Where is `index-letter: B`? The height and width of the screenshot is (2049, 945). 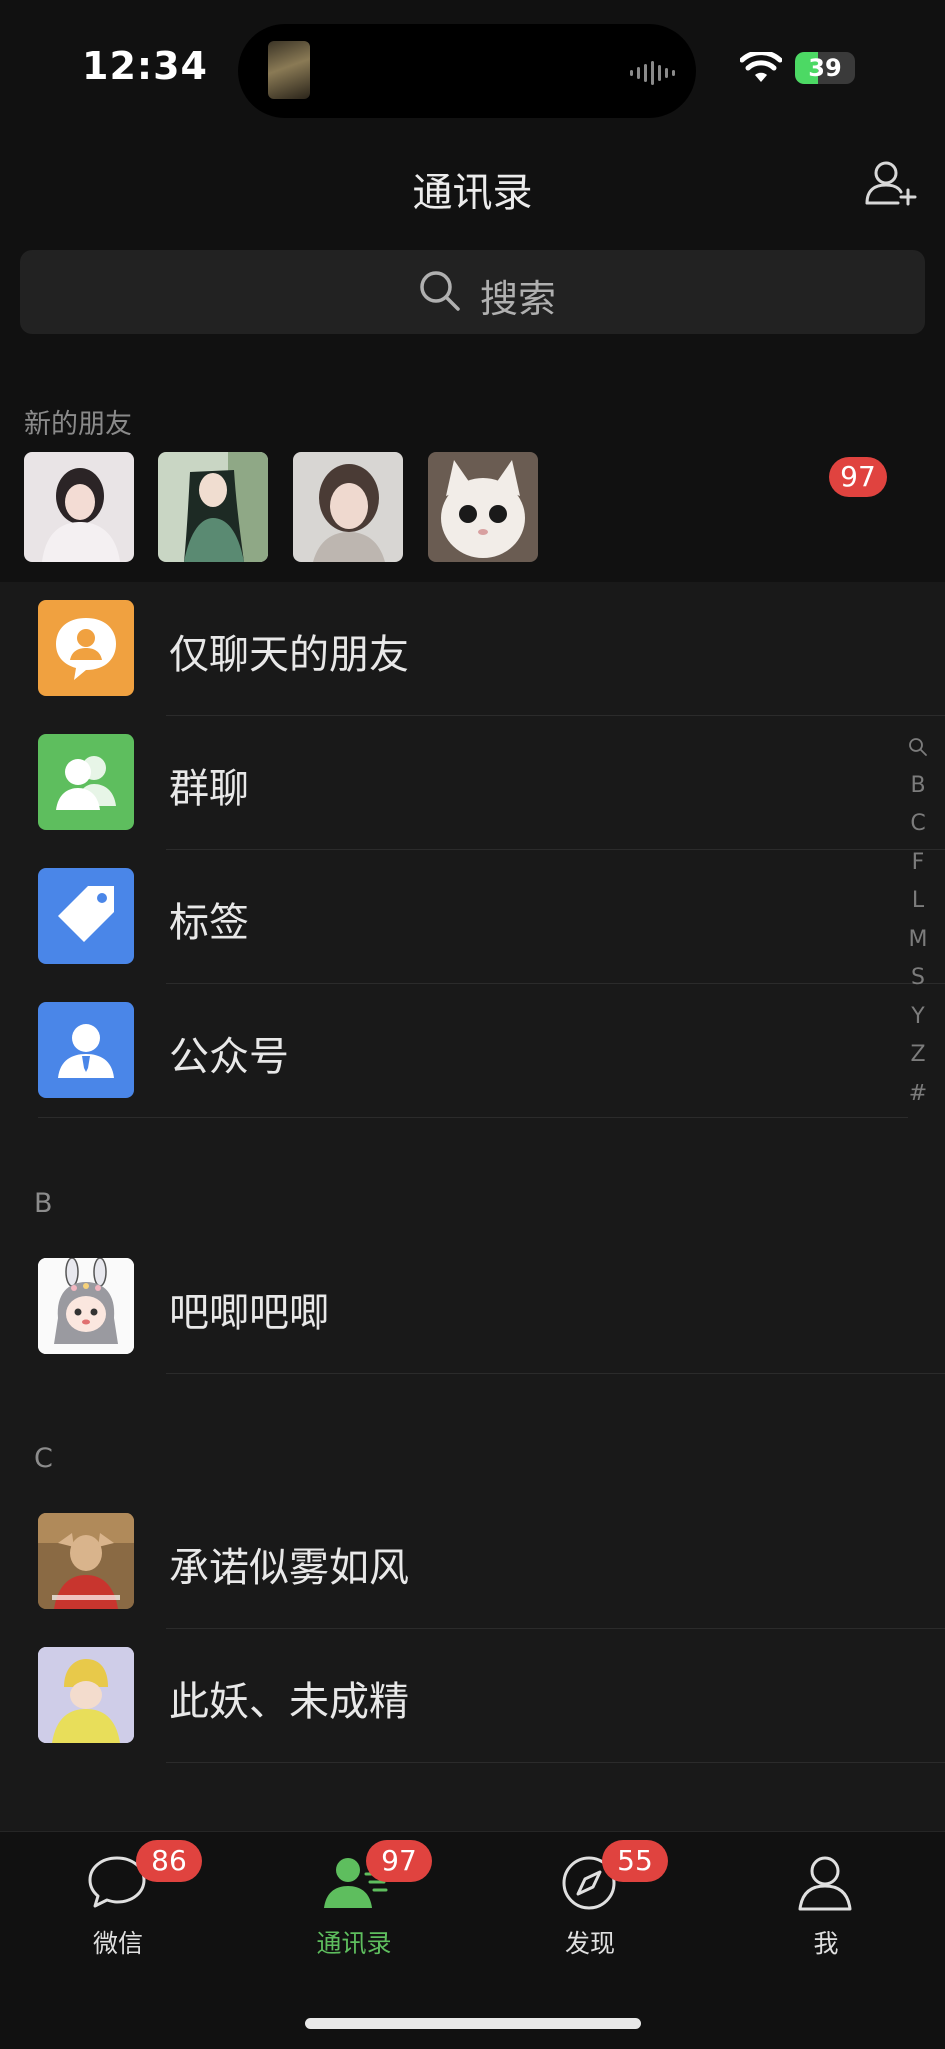
index-letter: B is located at coordinates (918, 786).